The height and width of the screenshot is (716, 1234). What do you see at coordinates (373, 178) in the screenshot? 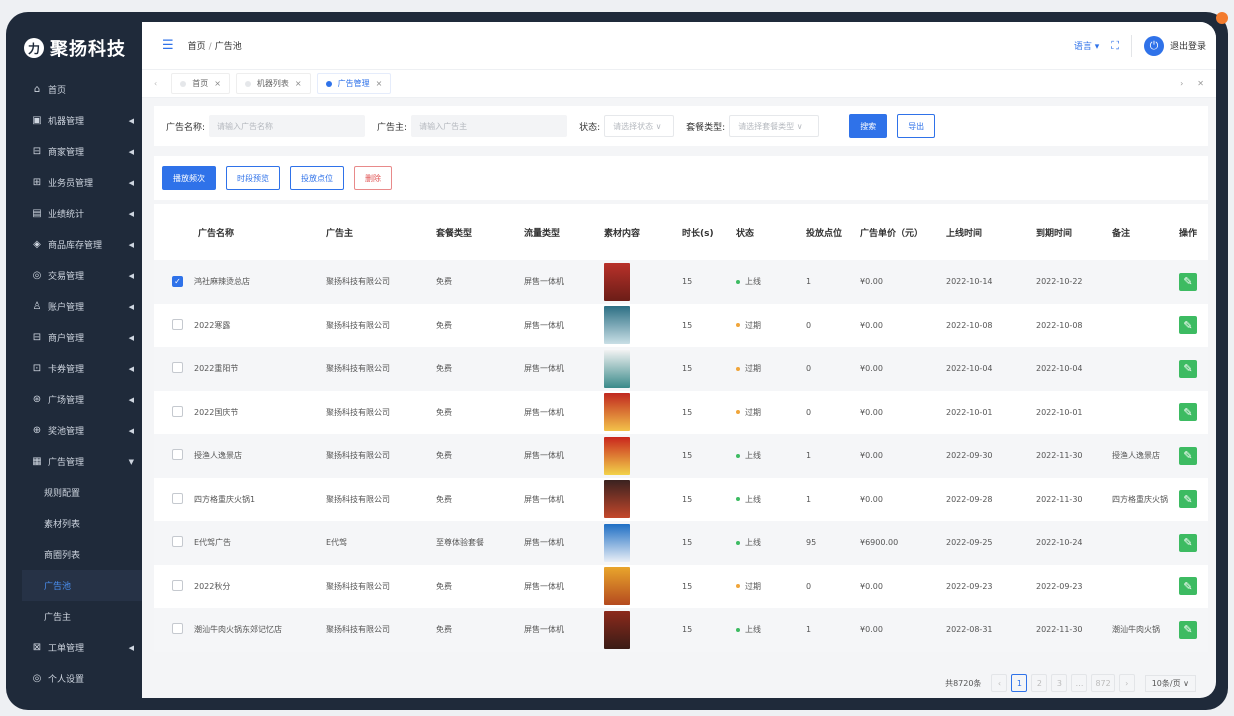
I see `delete-button: 删除` at bounding box center [373, 178].